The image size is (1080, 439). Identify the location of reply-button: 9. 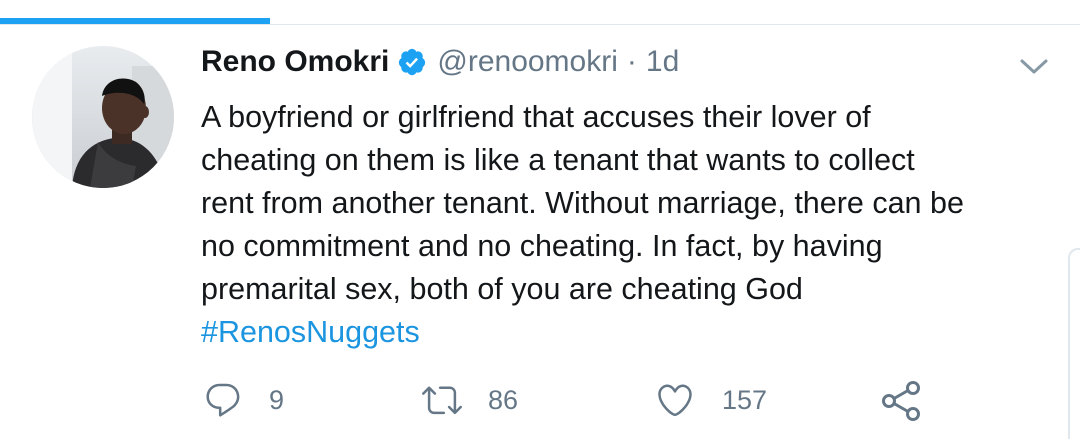
(243, 400).